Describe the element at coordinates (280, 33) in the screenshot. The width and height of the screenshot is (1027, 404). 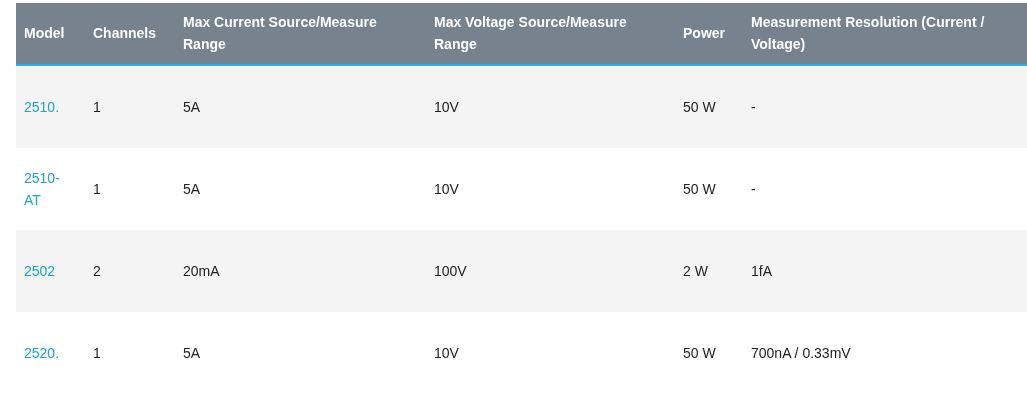
I see `column-header: Max Current Source/Measure Range` at that location.